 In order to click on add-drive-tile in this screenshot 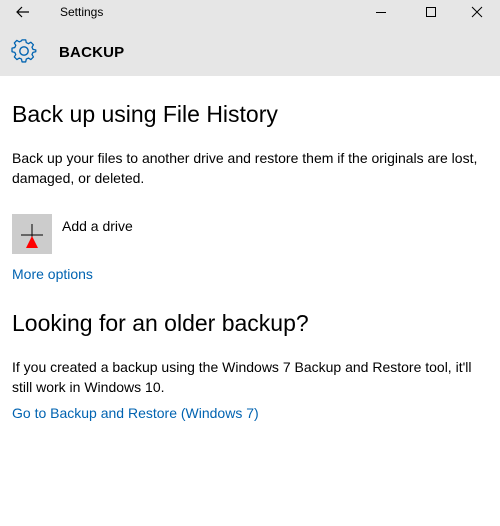, I will do `click(32, 234)`.